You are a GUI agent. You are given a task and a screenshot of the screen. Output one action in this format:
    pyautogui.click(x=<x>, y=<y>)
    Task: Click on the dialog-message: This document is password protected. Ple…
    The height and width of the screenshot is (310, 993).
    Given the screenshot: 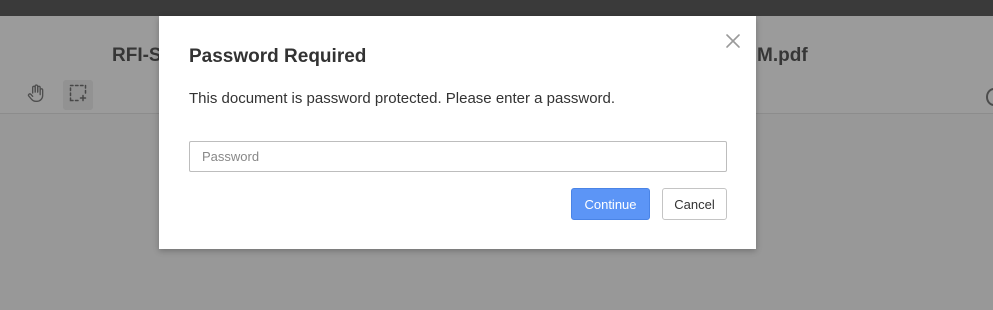 What is the action you would take?
    pyautogui.click(x=402, y=98)
    